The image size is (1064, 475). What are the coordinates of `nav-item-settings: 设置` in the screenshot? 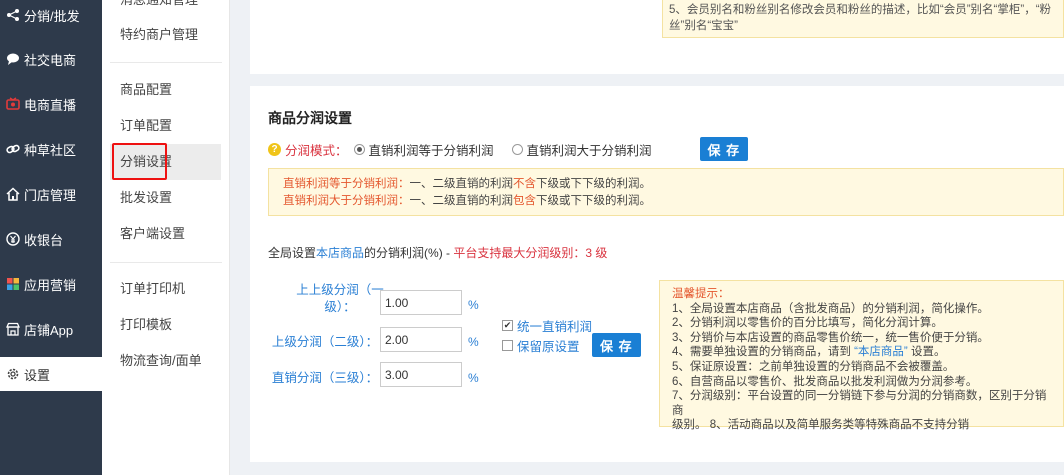 It's located at (51, 374).